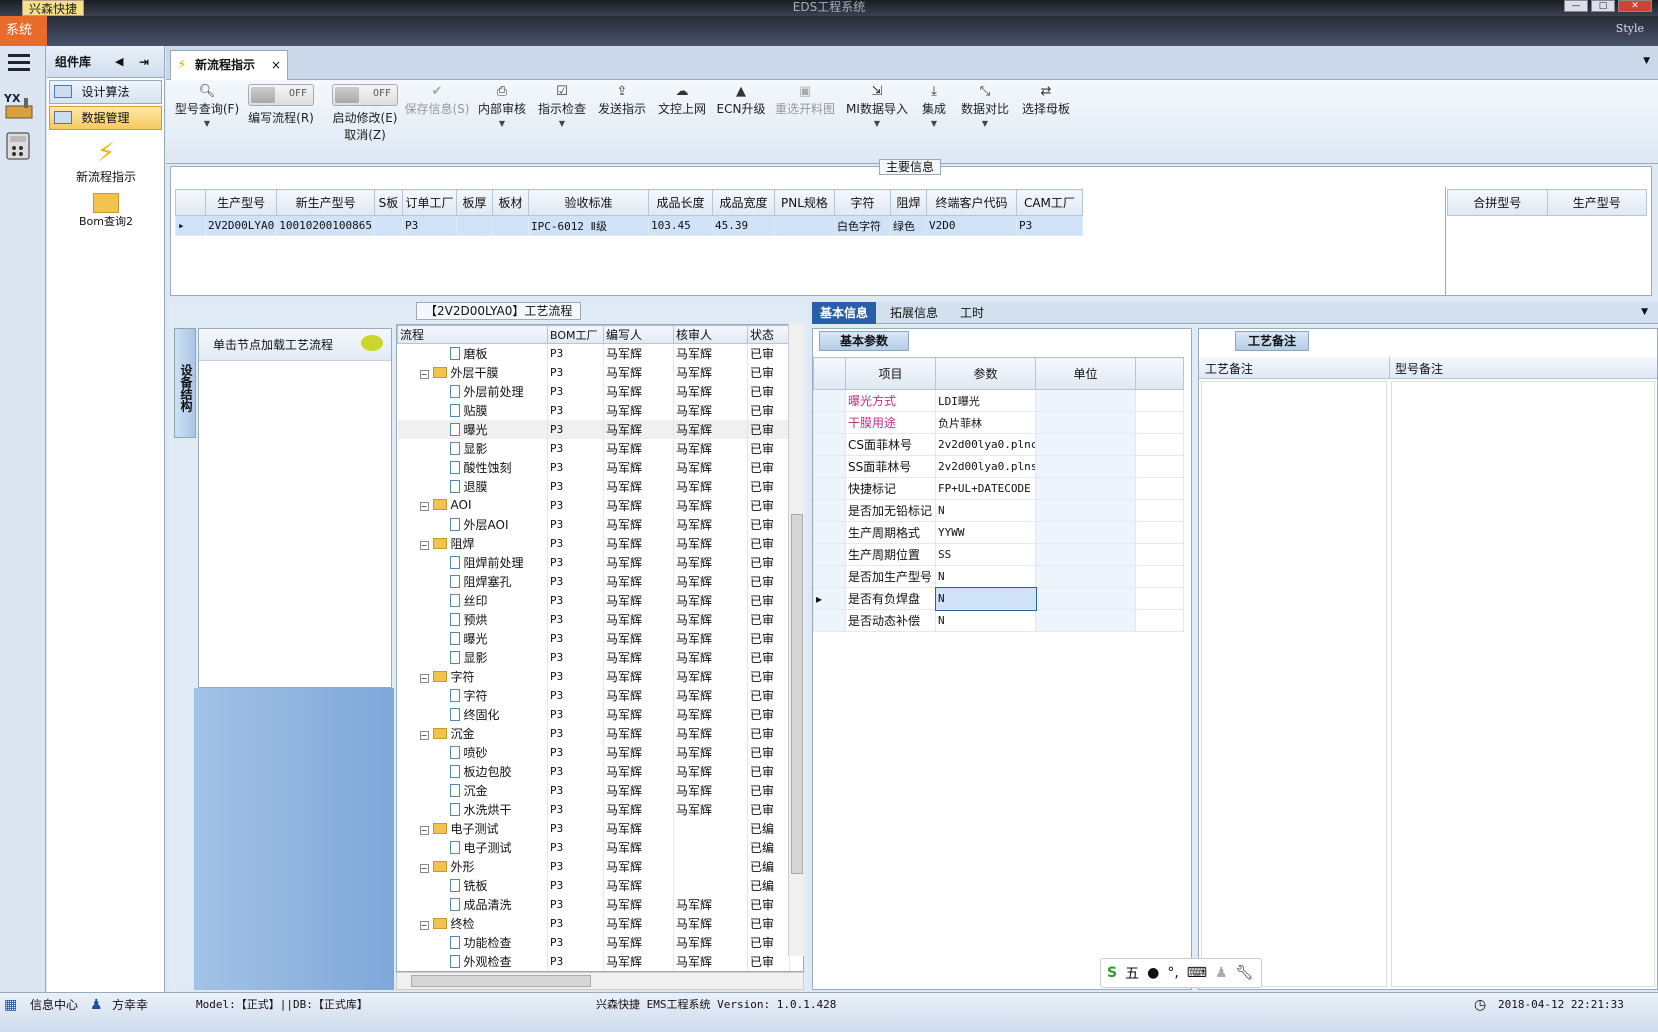  What do you see at coordinates (972, 313) in the screenshot?
I see `tab-work-hours: 工时` at bounding box center [972, 313].